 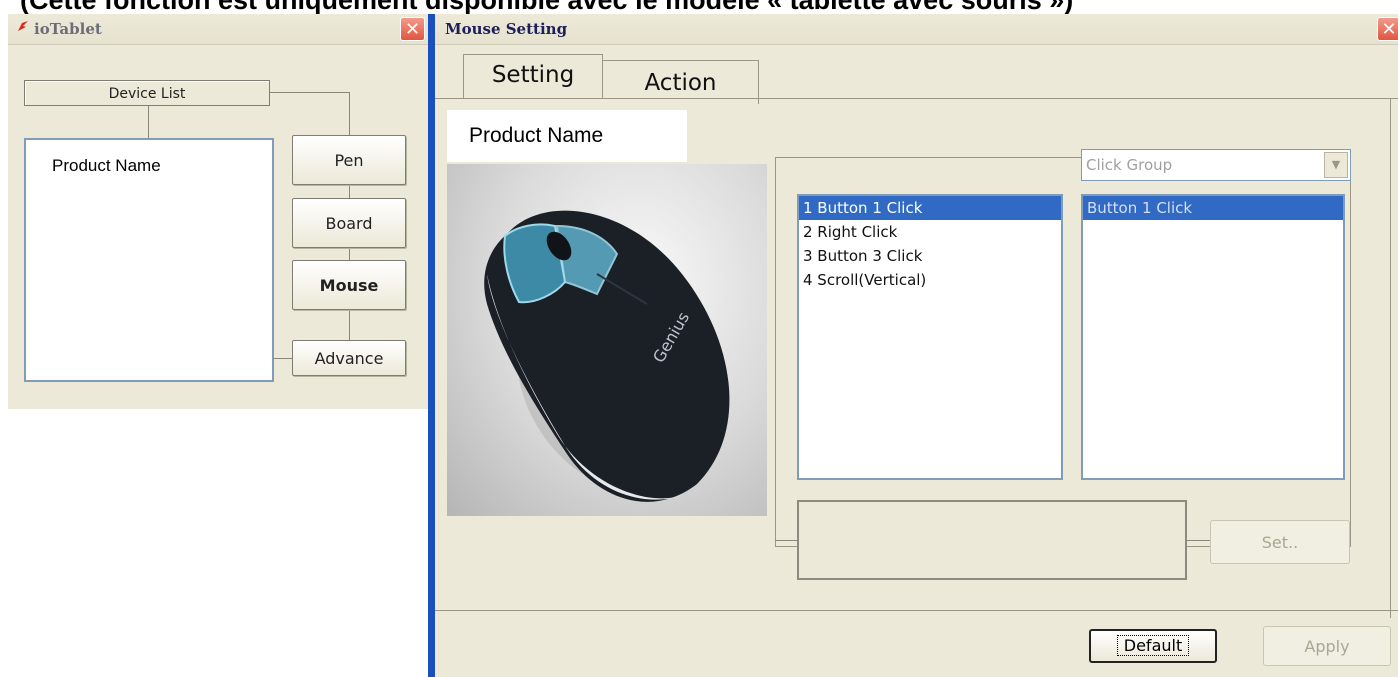 I want to click on default-button: Default, so click(x=1153, y=646).